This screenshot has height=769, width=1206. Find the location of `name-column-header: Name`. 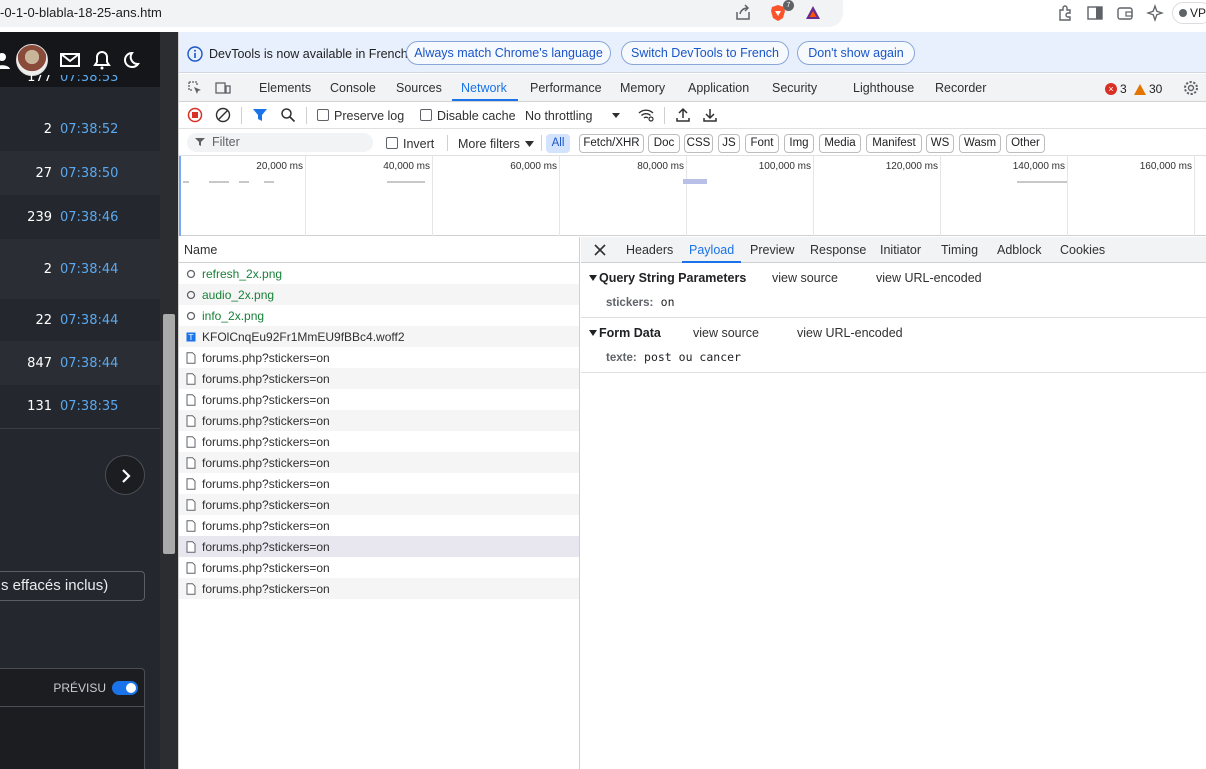

name-column-header: Name is located at coordinates (379, 250).